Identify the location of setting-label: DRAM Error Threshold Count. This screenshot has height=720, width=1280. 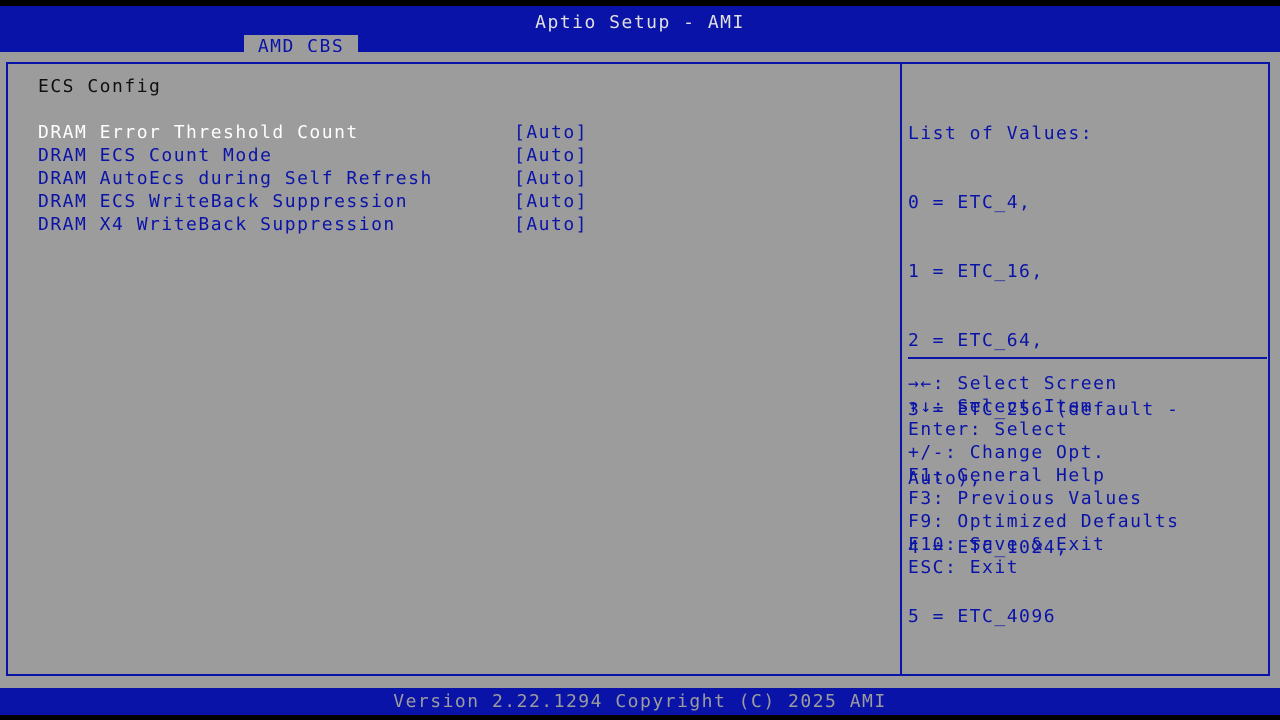
(198, 132).